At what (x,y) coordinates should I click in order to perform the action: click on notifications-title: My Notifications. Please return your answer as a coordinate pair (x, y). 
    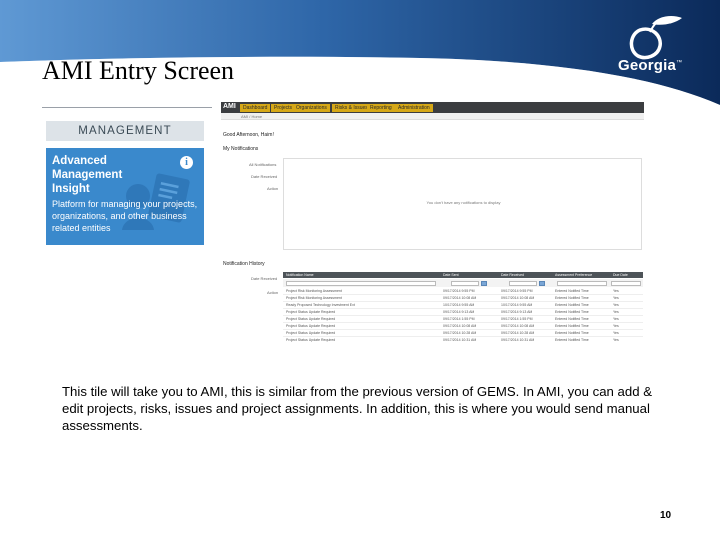
    Looking at the image, I should click on (241, 149).